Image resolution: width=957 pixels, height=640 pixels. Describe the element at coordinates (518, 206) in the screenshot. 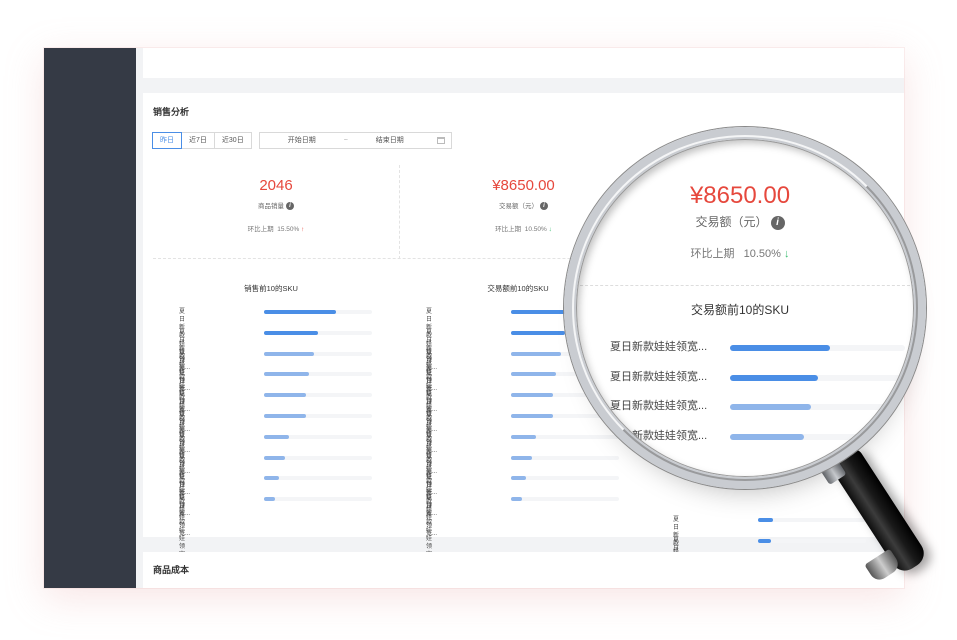

I see `stat-label-text: 交易额（元）` at that location.